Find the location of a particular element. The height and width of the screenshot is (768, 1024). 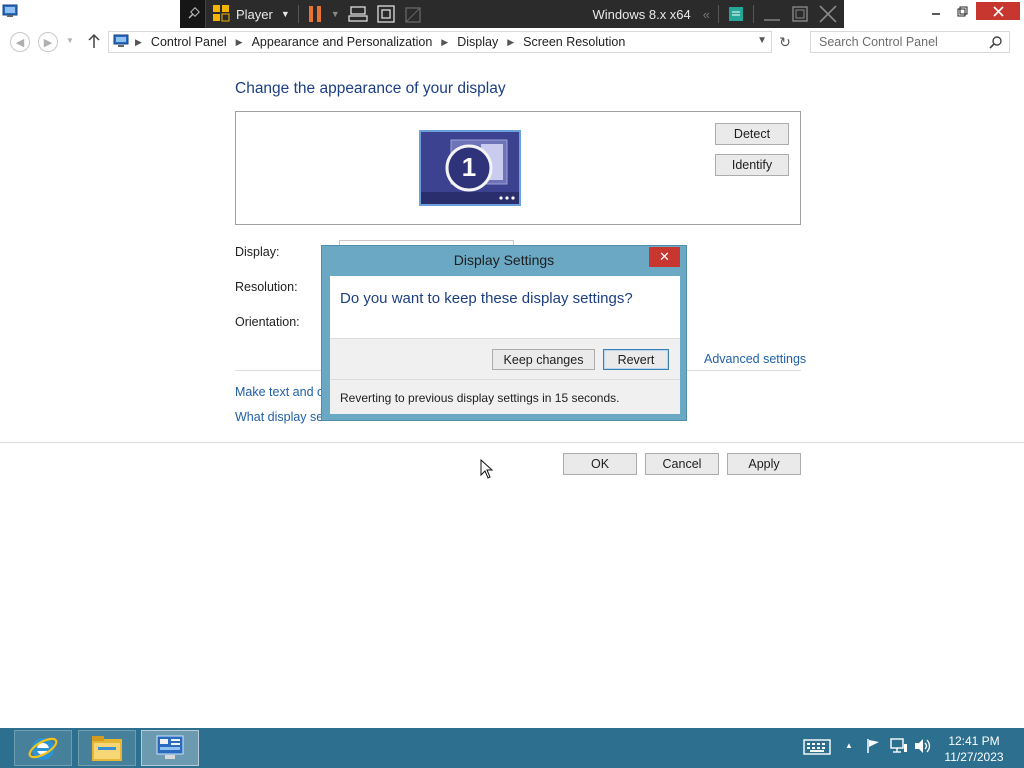

orientation-label: Orientation: is located at coordinates (267, 322).